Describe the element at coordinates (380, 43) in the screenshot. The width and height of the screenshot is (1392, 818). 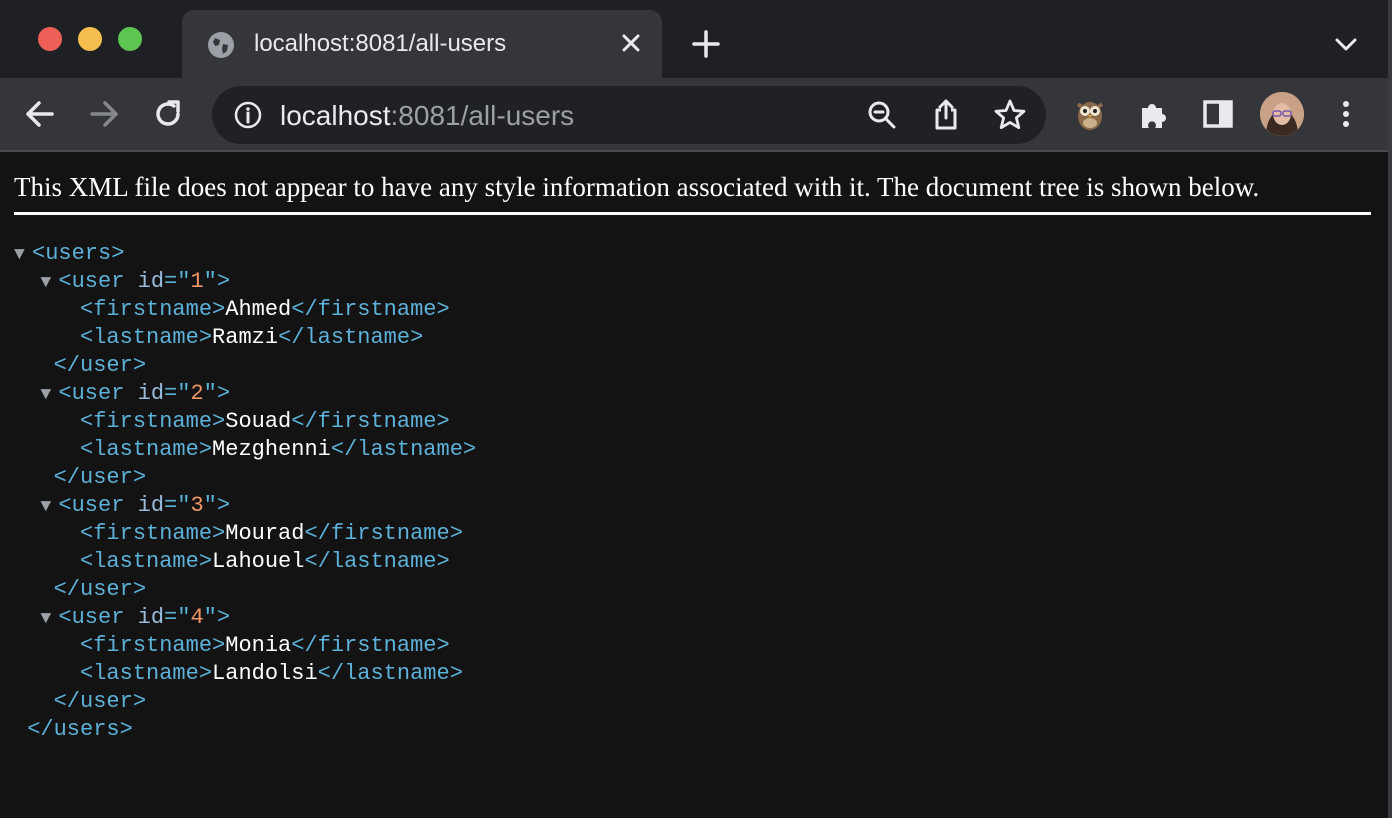
I see `tab-title: localhost:8081/all-users` at that location.